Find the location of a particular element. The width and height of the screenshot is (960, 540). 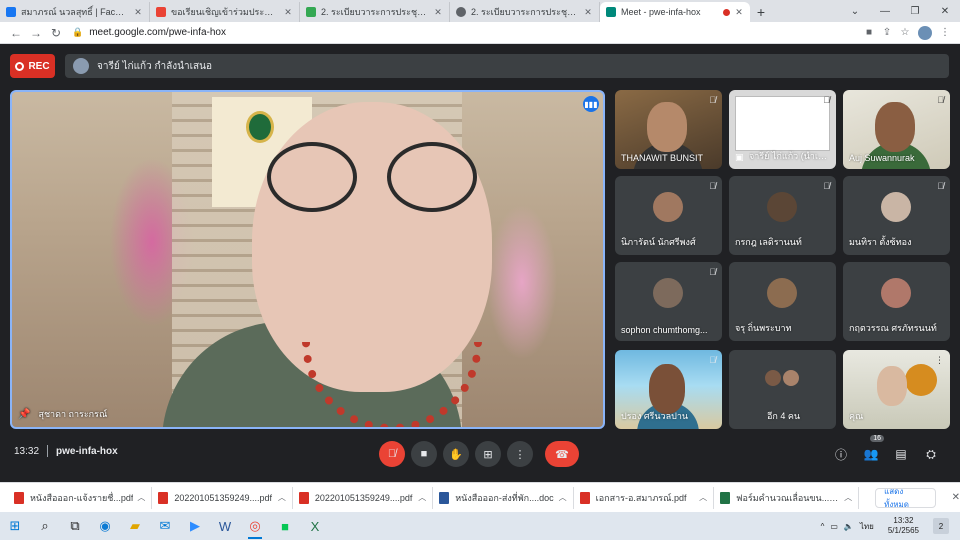

meet-icon is located at coordinates (611, 12).